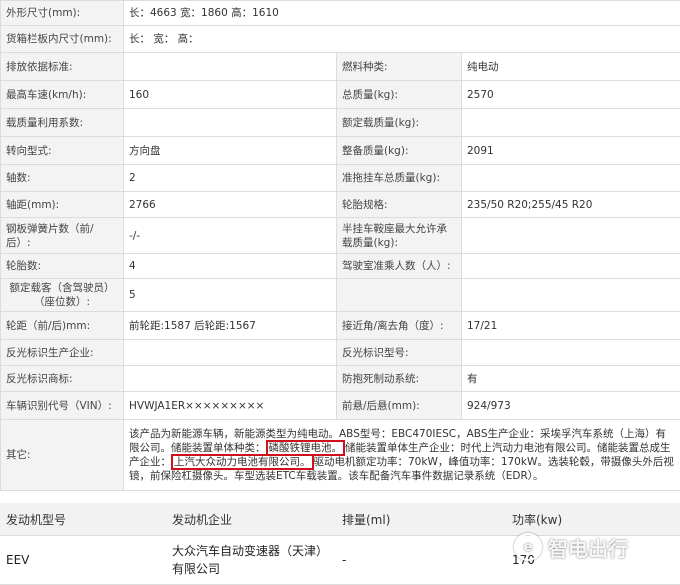  What do you see at coordinates (83, 519) in the screenshot?
I see `header-engine-model: 发动机型号` at bounding box center [83, 519].